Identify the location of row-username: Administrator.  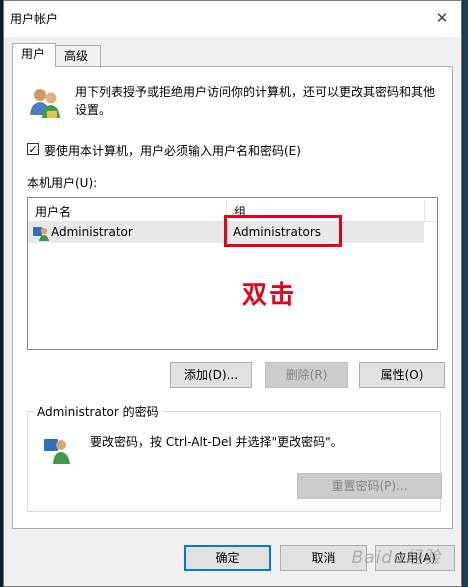
(92, 232).